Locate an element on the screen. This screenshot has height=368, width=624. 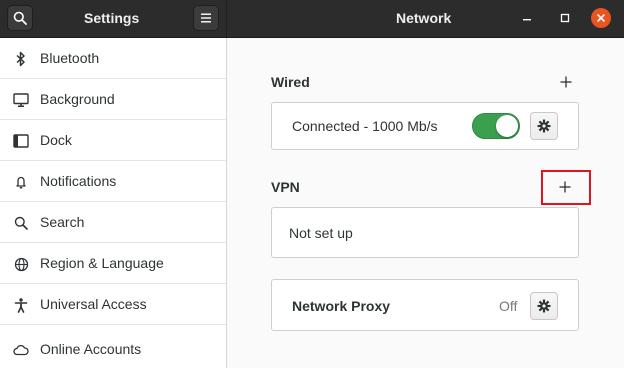
close-button is located at coordinates (601, 18).